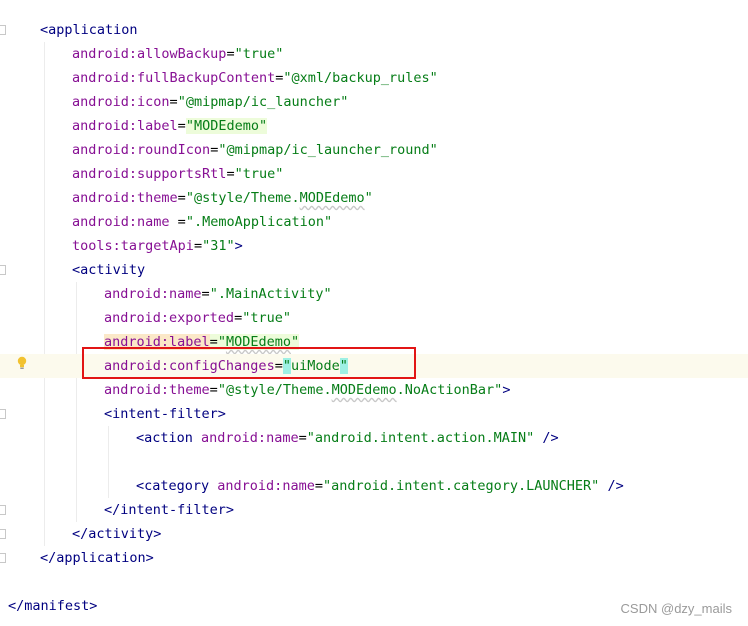 The height and width of the screenshot is (626, 748). What do you see at coordinates (374, 414) in the screenshot?
I see `code-line: <intent-filter>` at bounding box center [374, 414].